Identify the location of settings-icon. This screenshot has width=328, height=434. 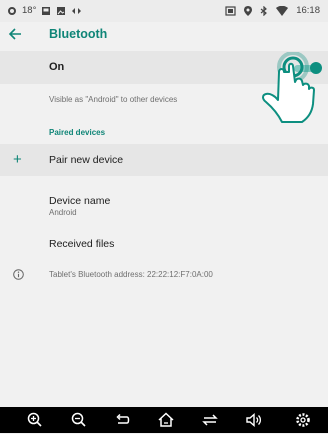
(303, 420).